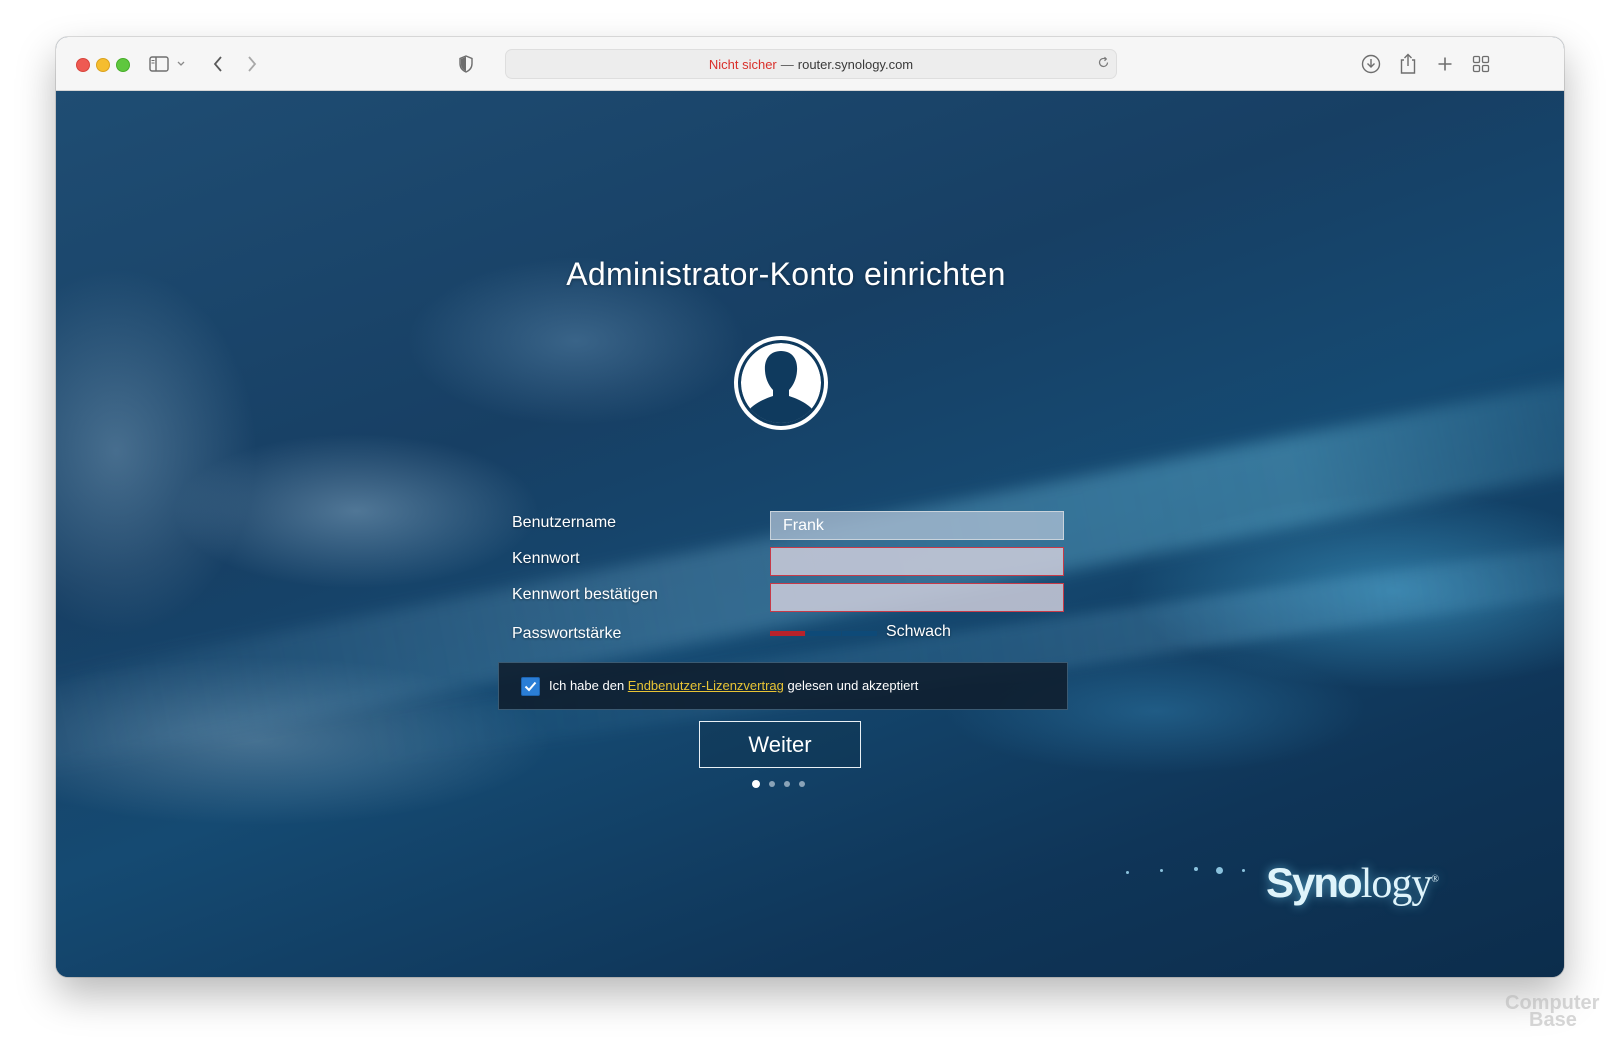 This screenshot has height=1052, width=1621. I want to click on back-icon, so click(218, 64).